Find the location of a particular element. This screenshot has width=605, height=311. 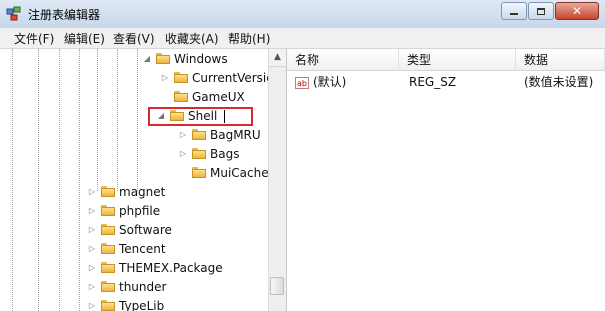

column-header-data: 数据 is located at coordinates (560, 60).